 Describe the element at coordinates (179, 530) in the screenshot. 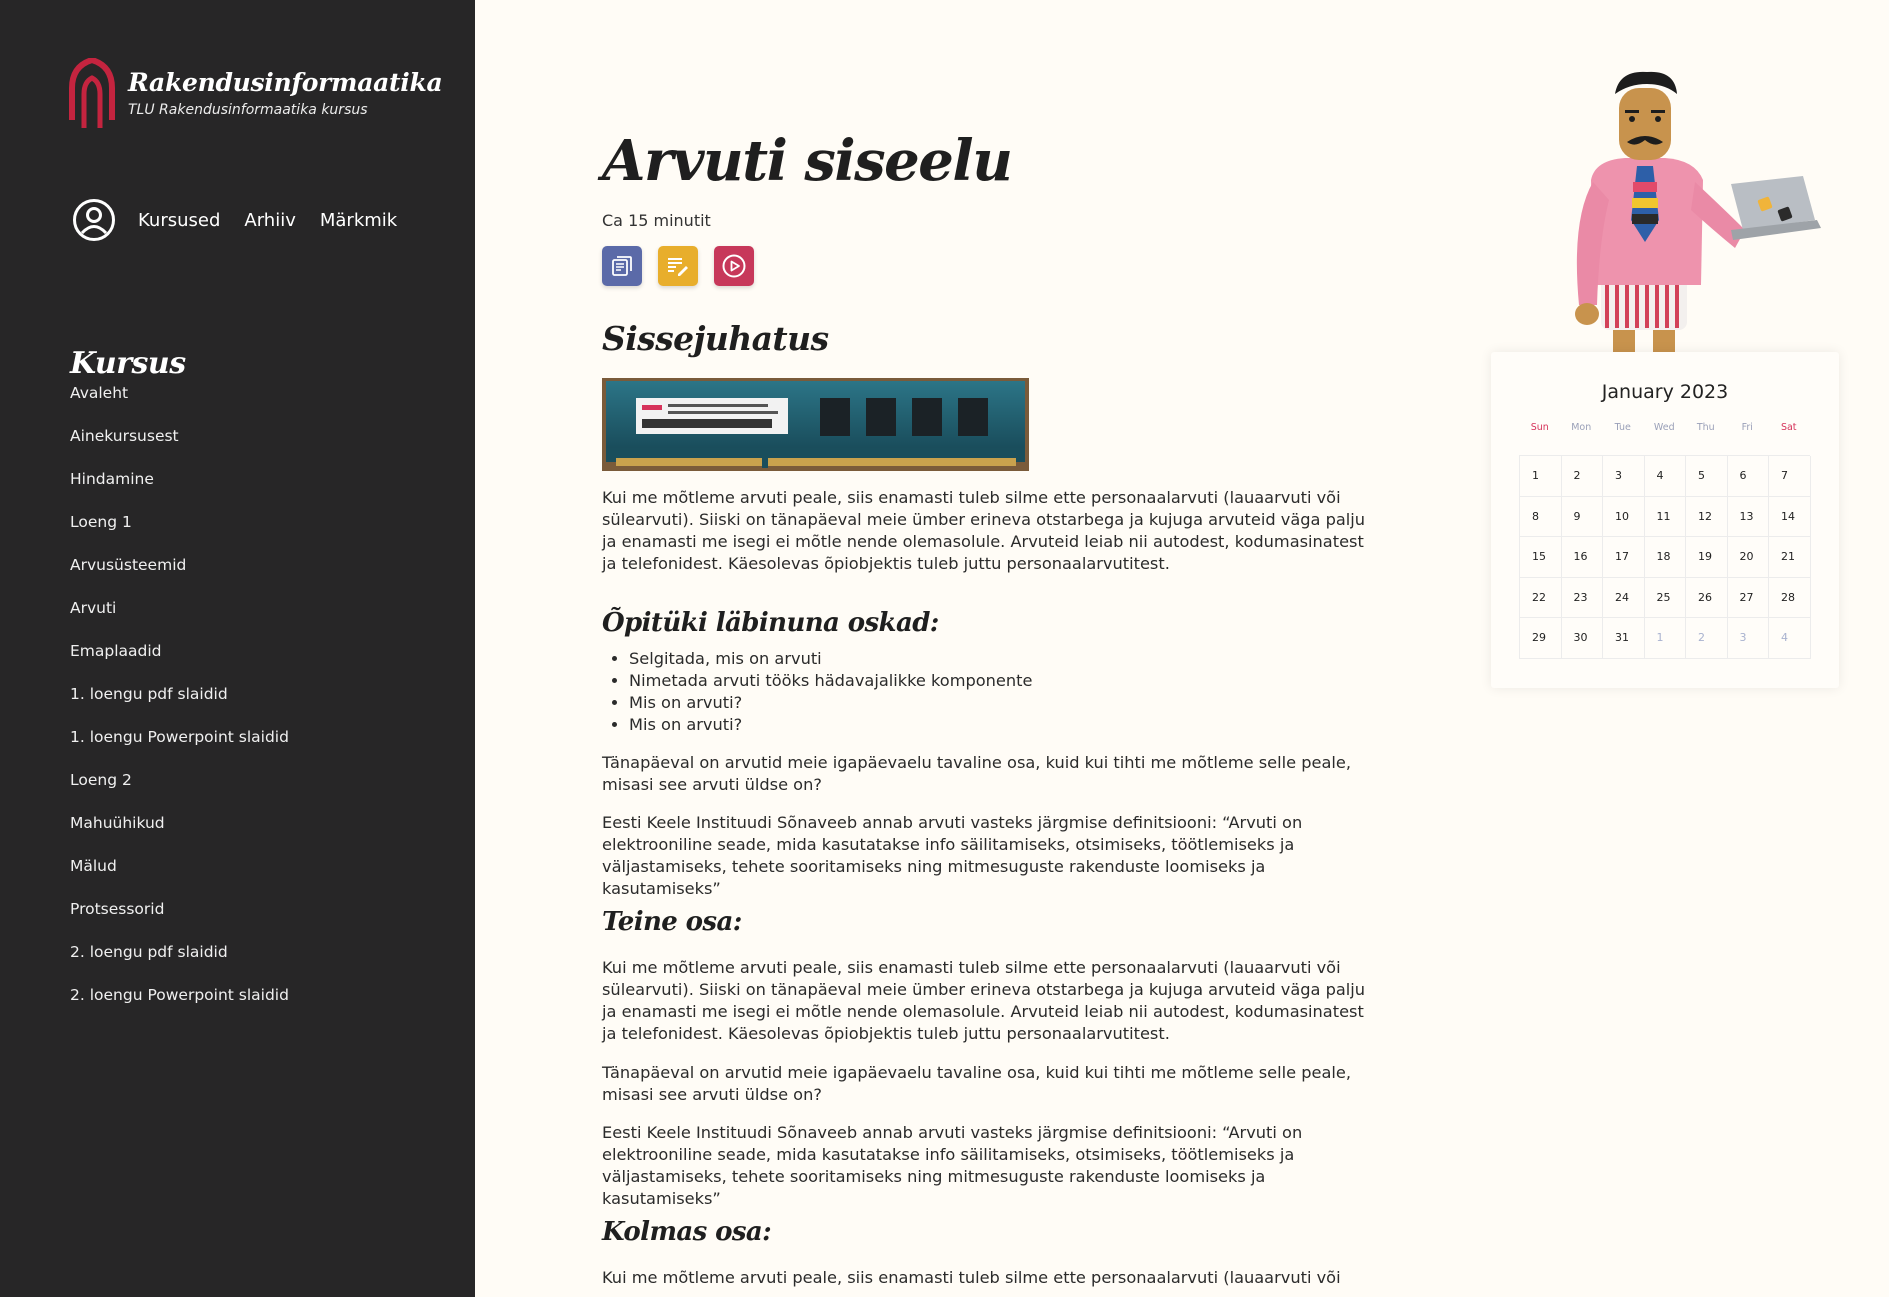

I see `sidebar-item-loeng-1: Loeng 1` at that location.